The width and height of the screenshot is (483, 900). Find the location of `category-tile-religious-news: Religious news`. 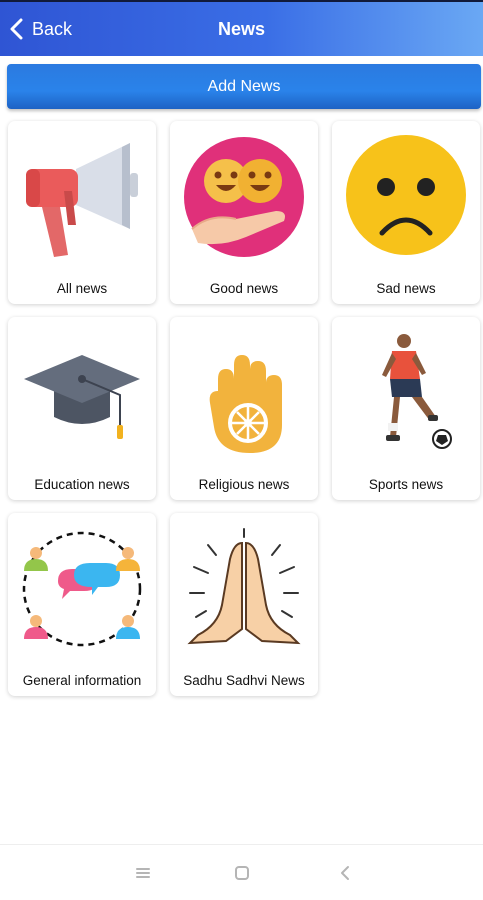

category-tile-religious-news: Religious news is located at coordinates (244, 408).